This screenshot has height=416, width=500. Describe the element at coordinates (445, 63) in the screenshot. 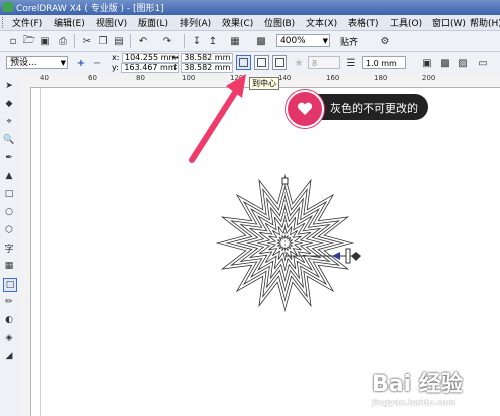

I see `to-front-icon: ▩` at that location.